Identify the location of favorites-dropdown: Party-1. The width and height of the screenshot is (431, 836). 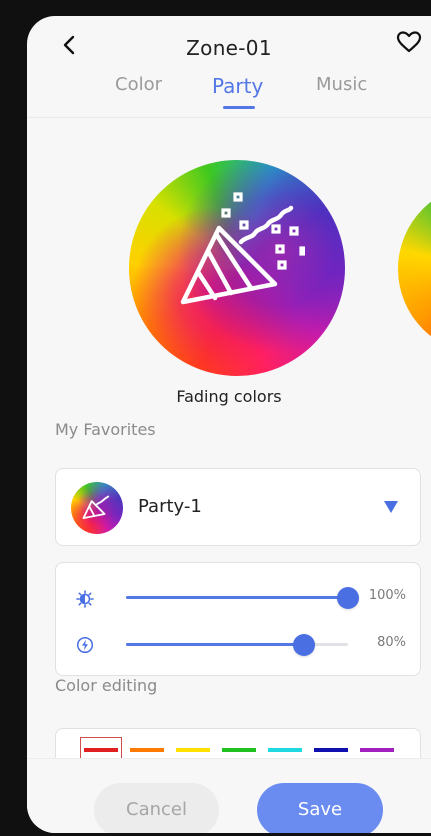
(238, 507).